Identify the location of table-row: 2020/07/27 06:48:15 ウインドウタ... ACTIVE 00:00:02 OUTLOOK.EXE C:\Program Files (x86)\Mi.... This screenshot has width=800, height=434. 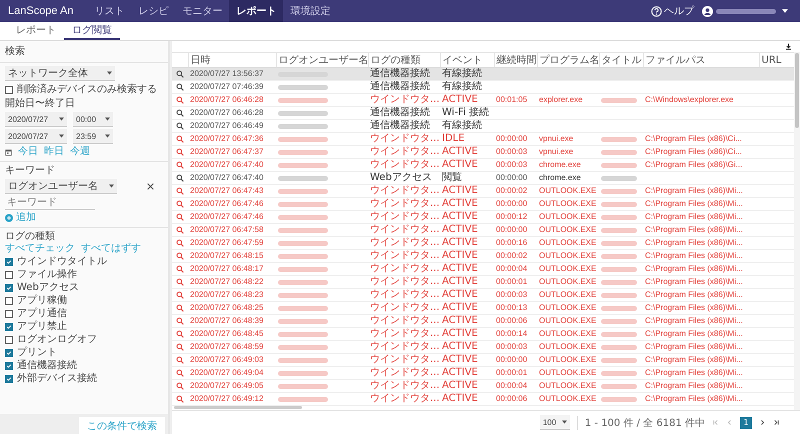
(483, 256).